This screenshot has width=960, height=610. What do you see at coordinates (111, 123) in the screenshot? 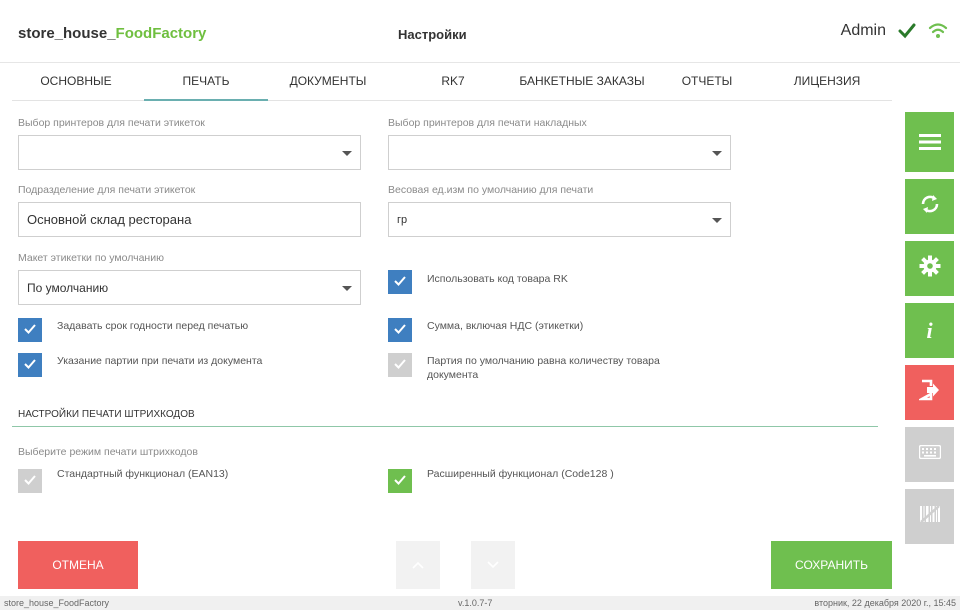
I see `label-printers-label: Выбор принтеров для печати этикеток` at bounding box center [111, 123].